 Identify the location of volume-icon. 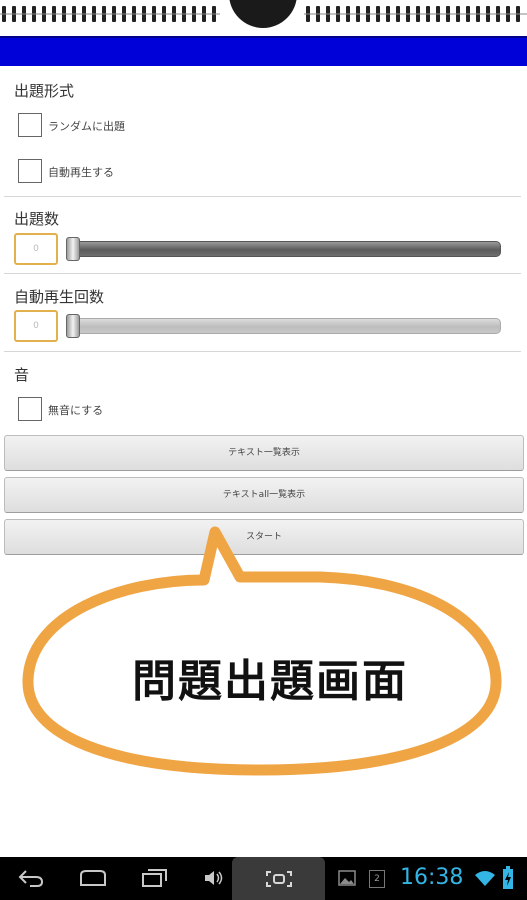
(214, 878).